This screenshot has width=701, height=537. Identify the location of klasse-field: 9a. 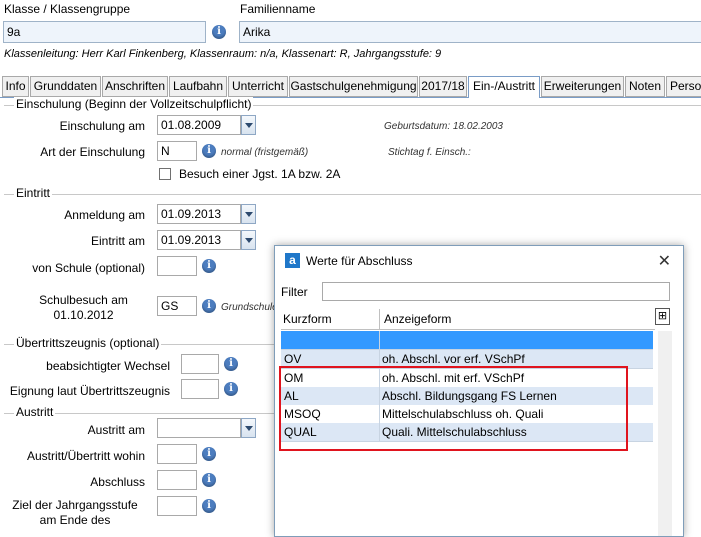
(104, 32).